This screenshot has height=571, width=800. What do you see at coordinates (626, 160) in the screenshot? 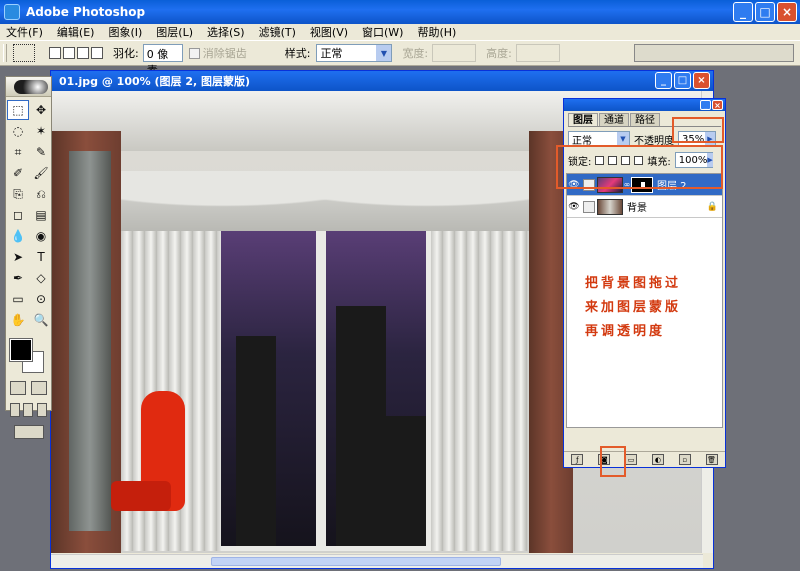
I see `lock-position-icon` at bounding box center [626, 160].